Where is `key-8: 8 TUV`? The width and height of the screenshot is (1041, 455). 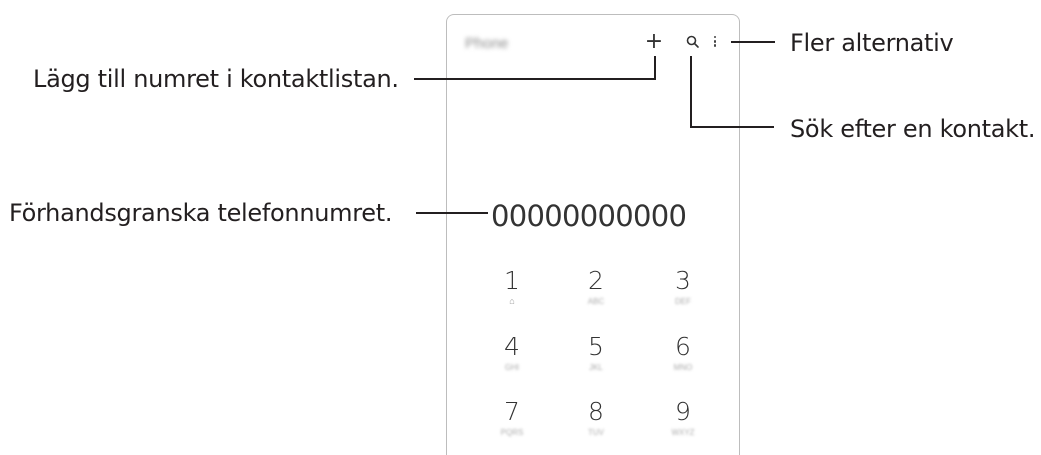 key-8: 8 TUV is located at coordinates (596, 417).